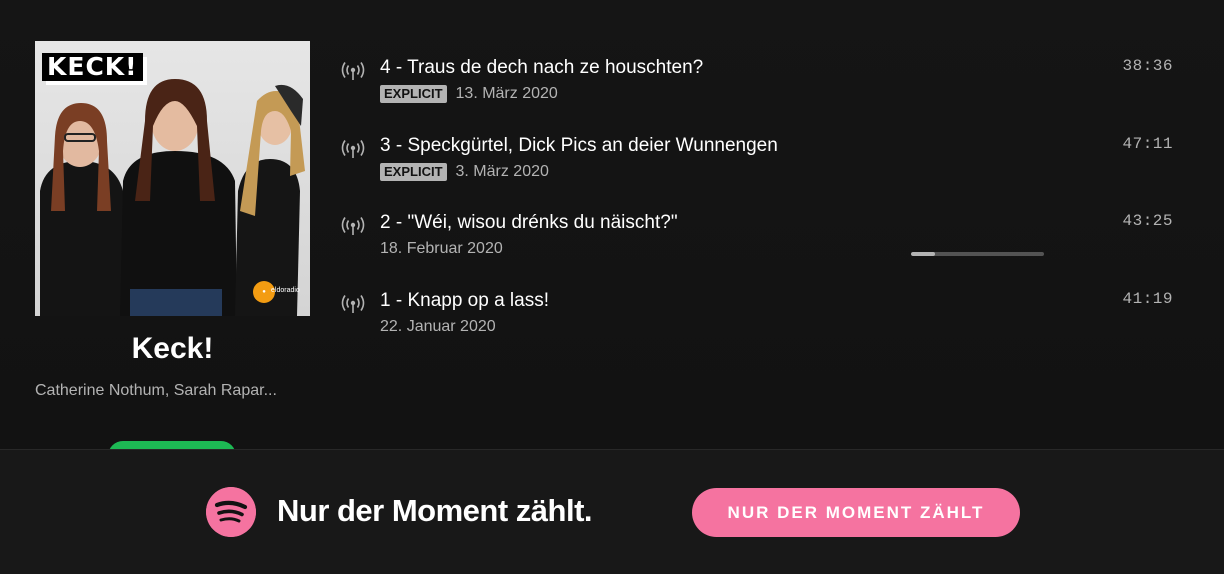 The width and height of the screenshot is (1224, 574). Describe the element at coordinates (464, 301) in the screenshot. I see `episode-title: 1 - Knapp op a lass!` at that location.